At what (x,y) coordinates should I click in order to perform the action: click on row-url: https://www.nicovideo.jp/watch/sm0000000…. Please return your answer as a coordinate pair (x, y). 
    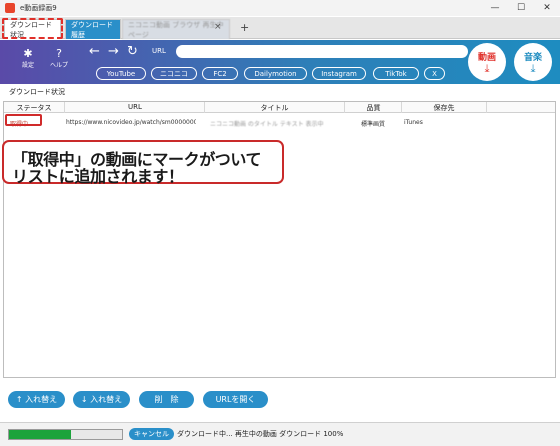
    Looking at the image, I should click on (131, 122).